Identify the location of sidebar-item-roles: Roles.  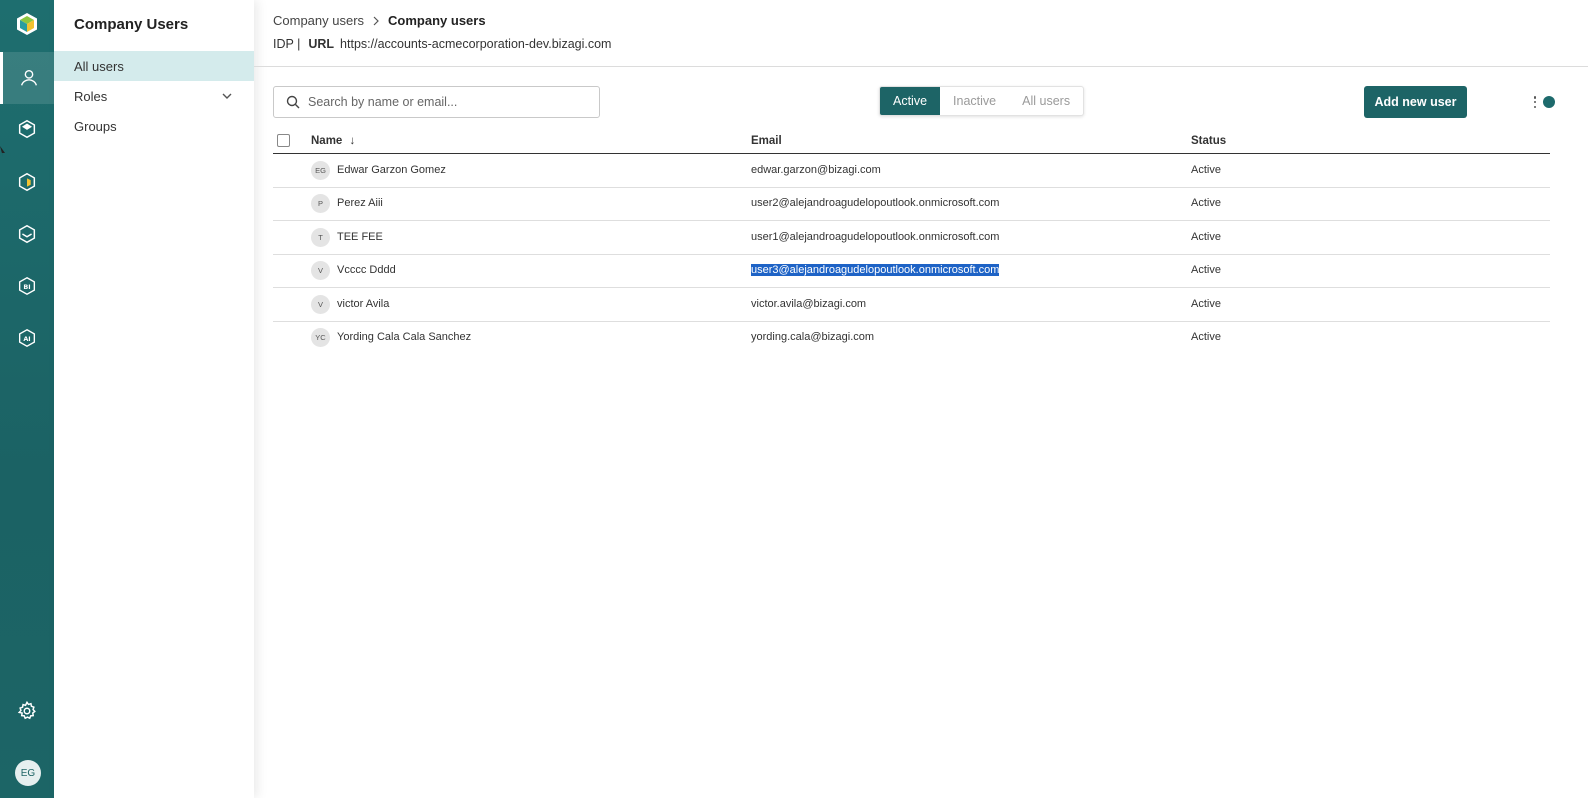
(154, 96).